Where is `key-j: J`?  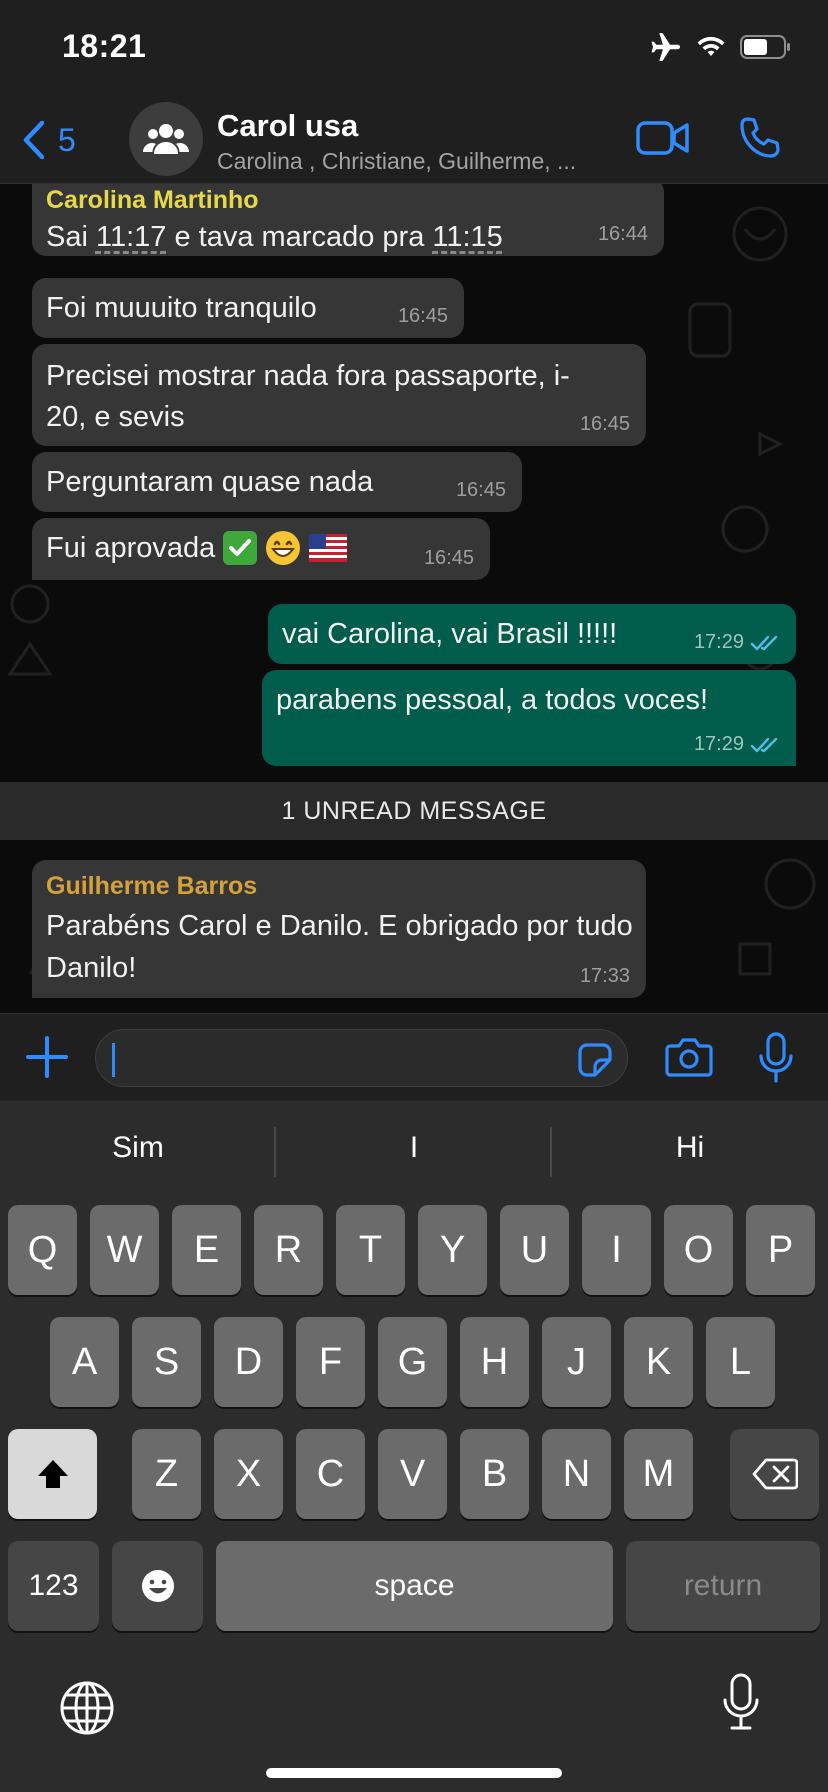
key-j: J is located at coordinates (576, 1362).